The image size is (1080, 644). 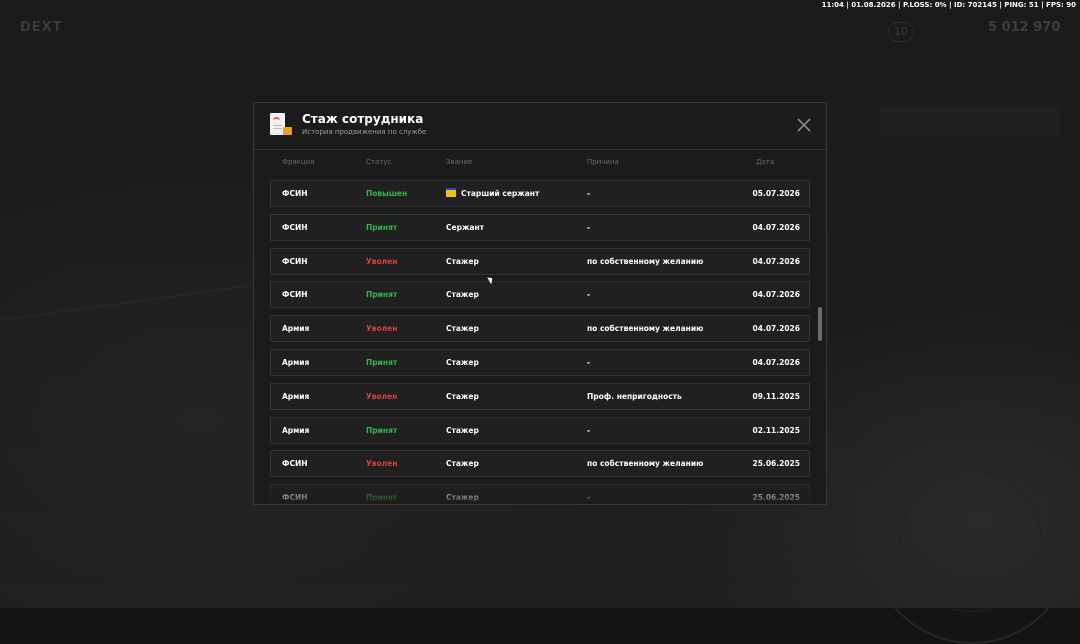 I want to click on cell-reason-text: Проф. непригодность, so click(x=634, y=396).